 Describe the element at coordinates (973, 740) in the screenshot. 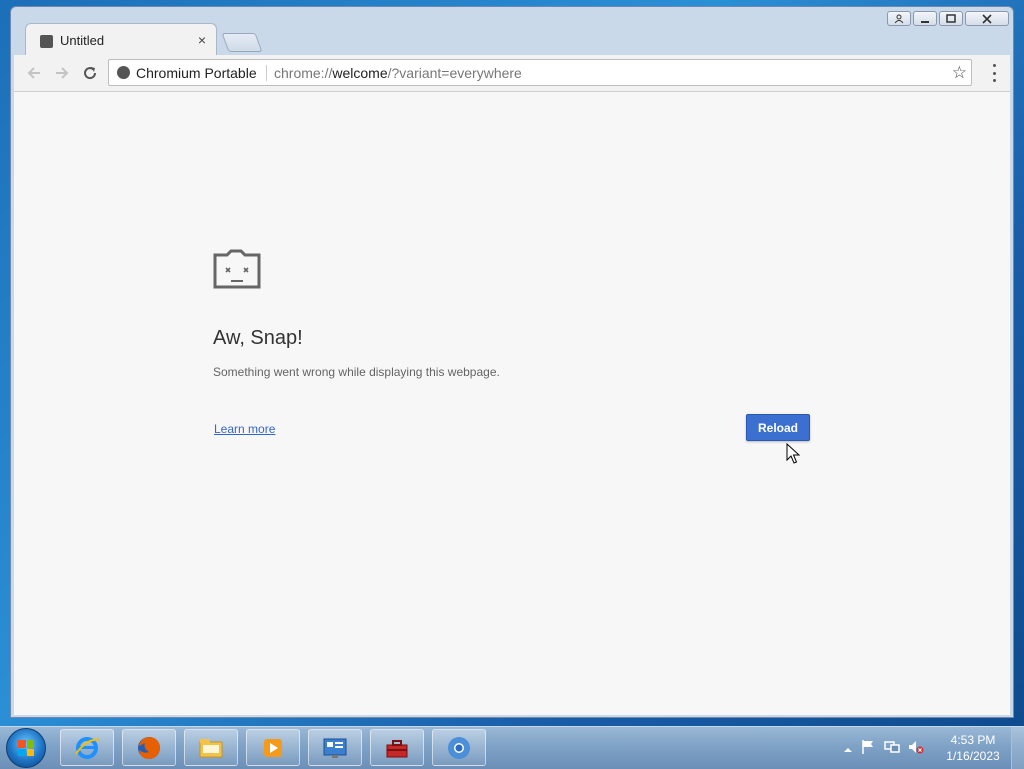

I see `clock-time: 4:53 PM` at that location.